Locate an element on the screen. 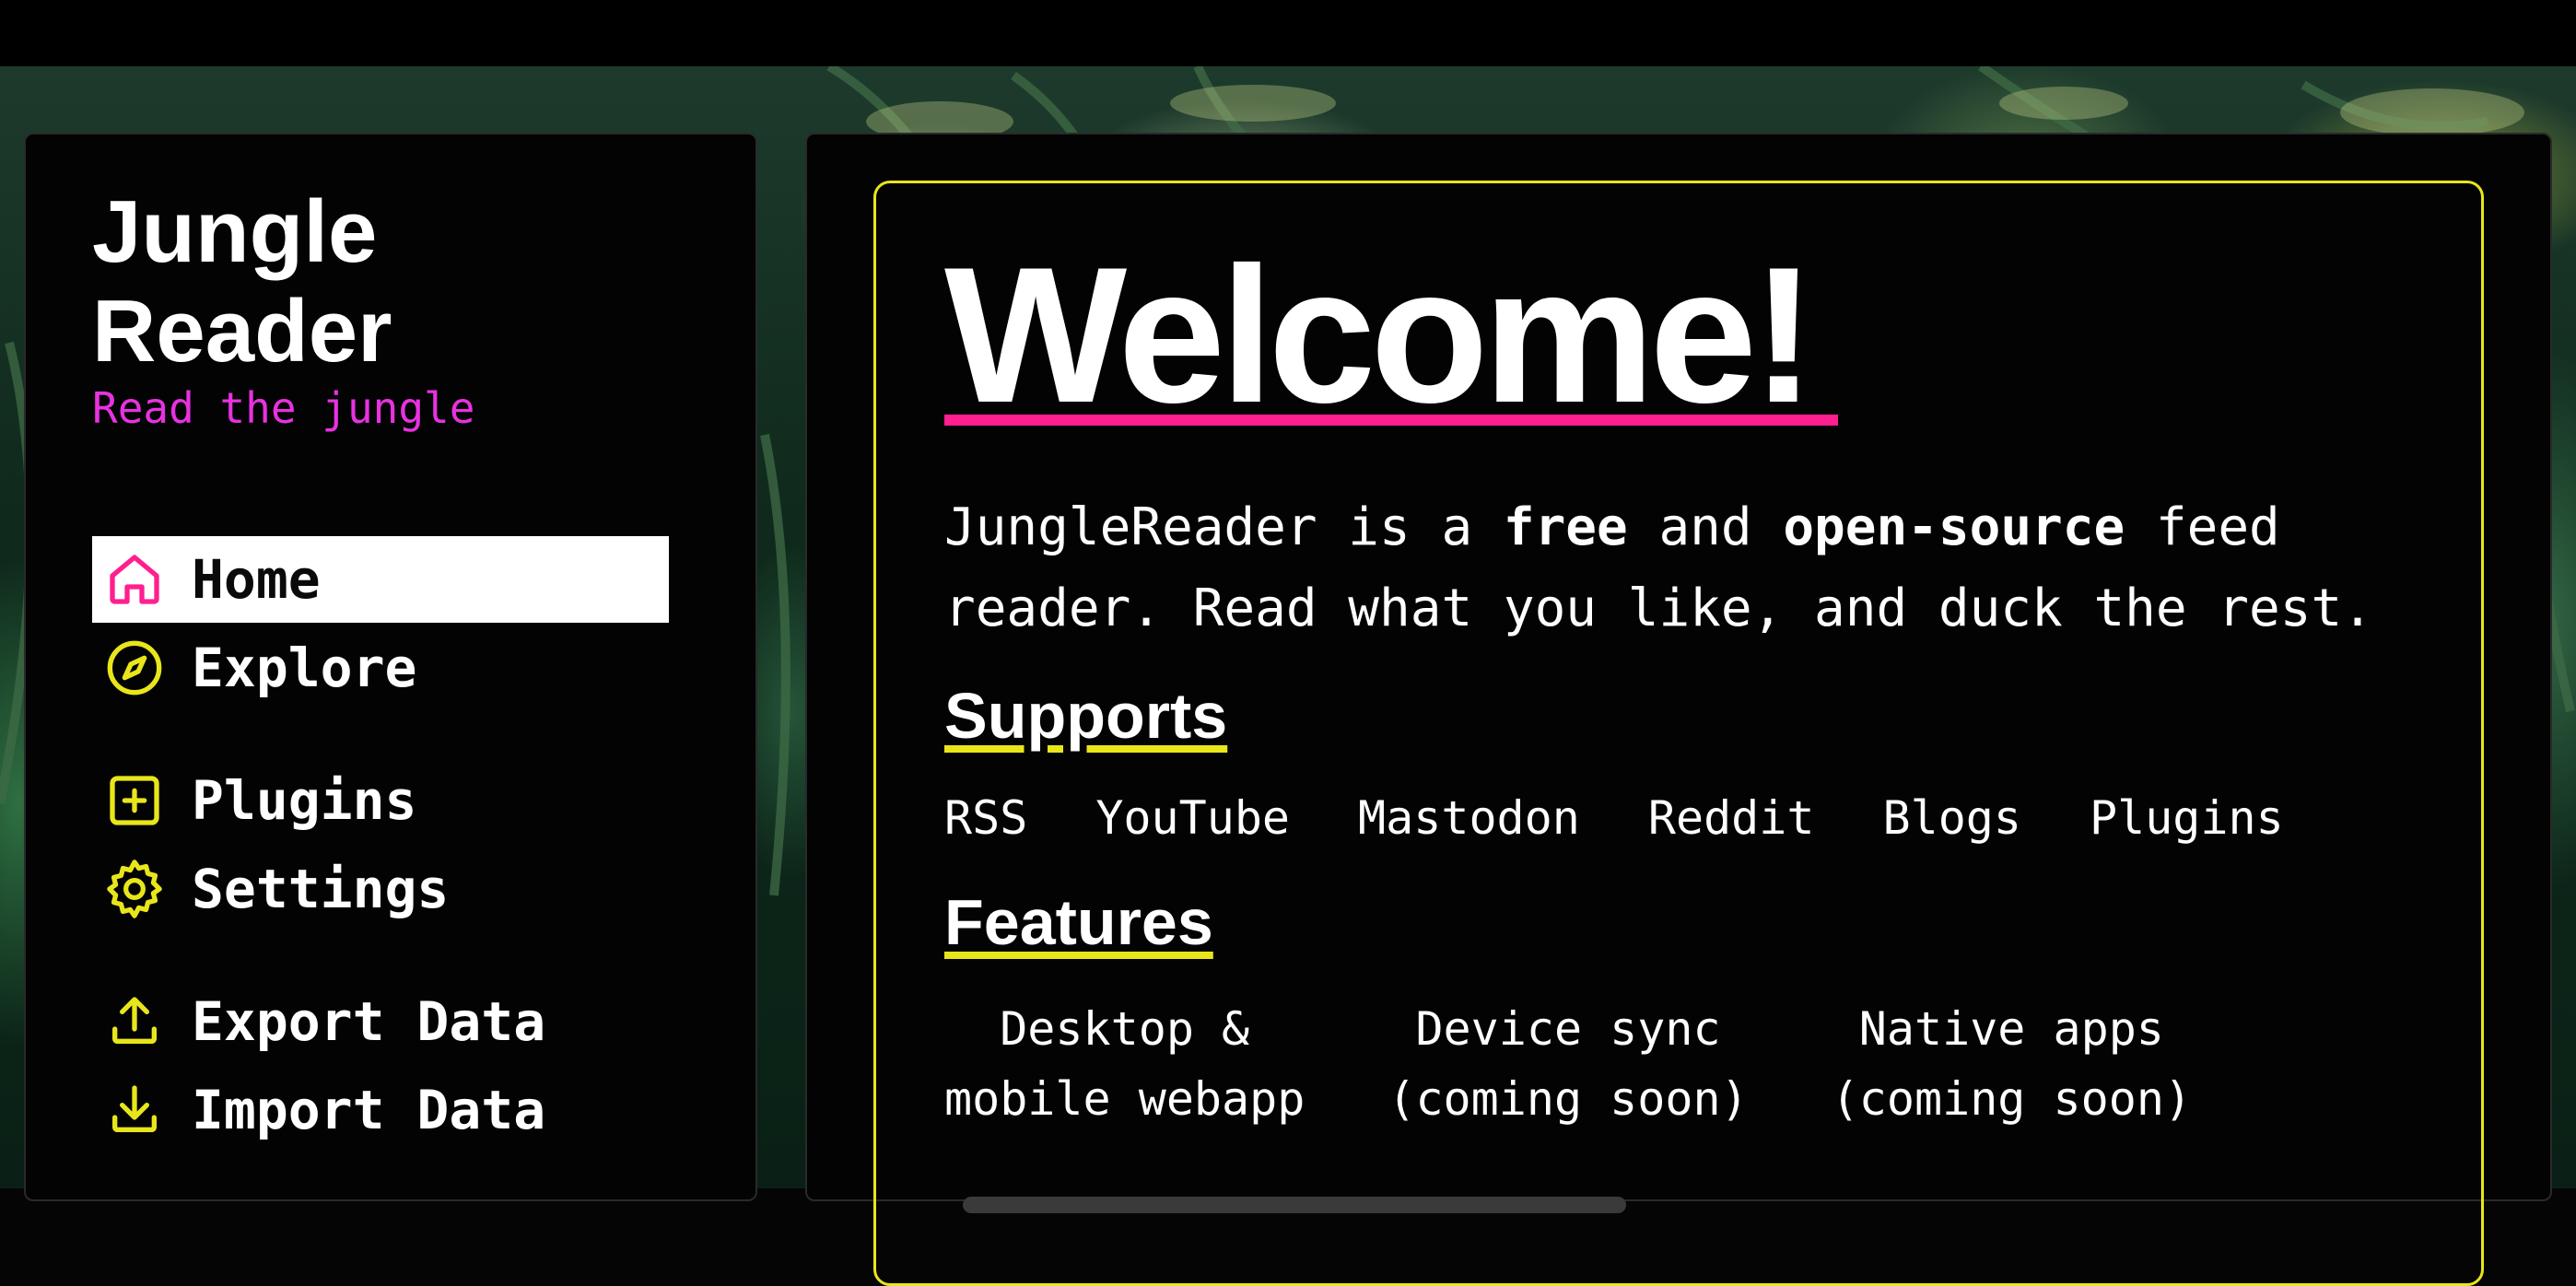 The width and height of the screenshot is (2576, 1286). feature-line: Native apps is located at coordinates (2011, 1029).